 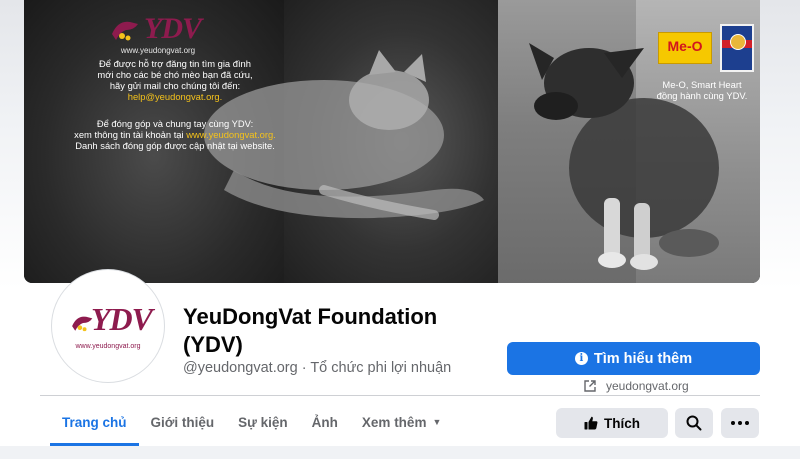 I want to click on sponsor-caption: Me-O, Smart Heart đồng hành cùng YDV., so click(x=696, y=90).